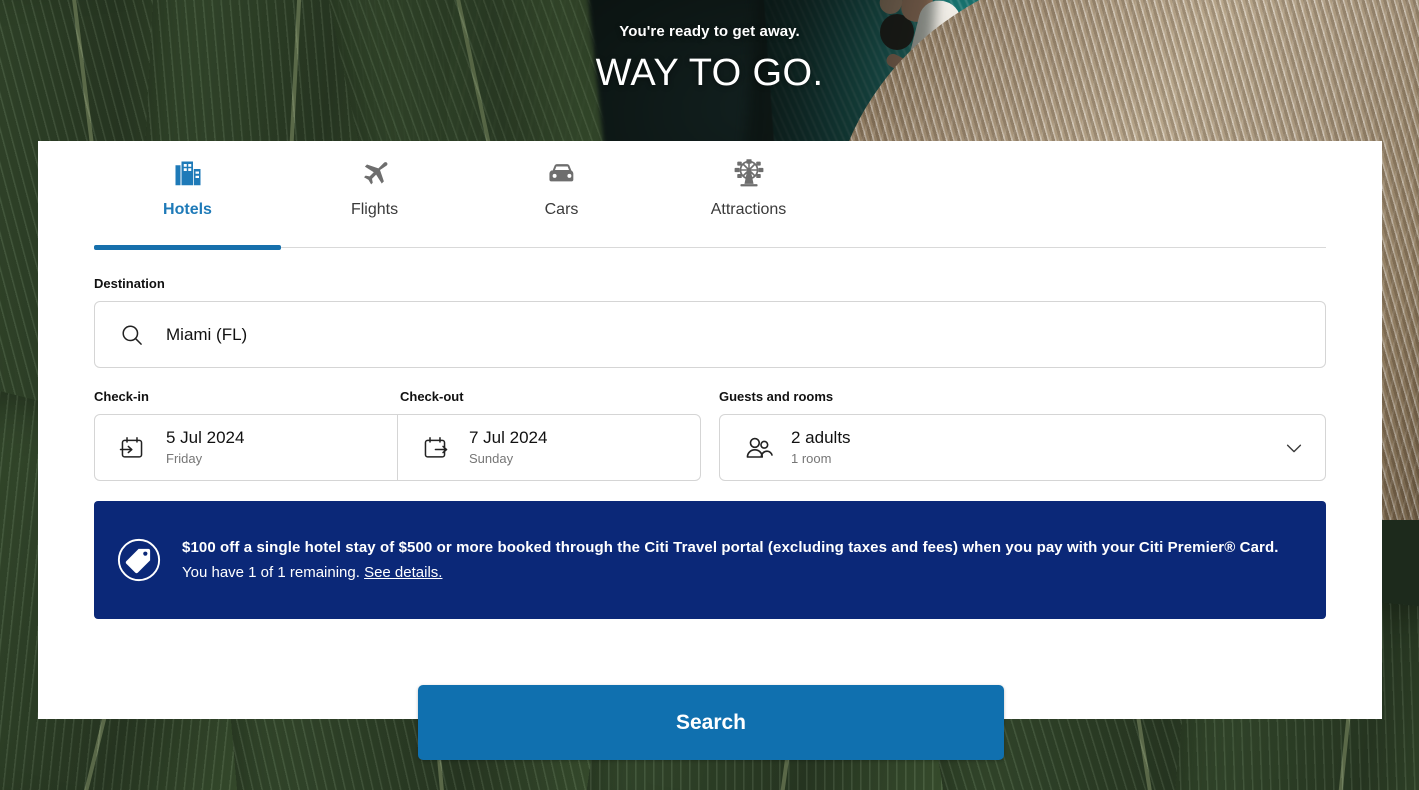 This screenshot has height=790, width=1419. I want to click on tab-cars: Cars, so click(561, 194).